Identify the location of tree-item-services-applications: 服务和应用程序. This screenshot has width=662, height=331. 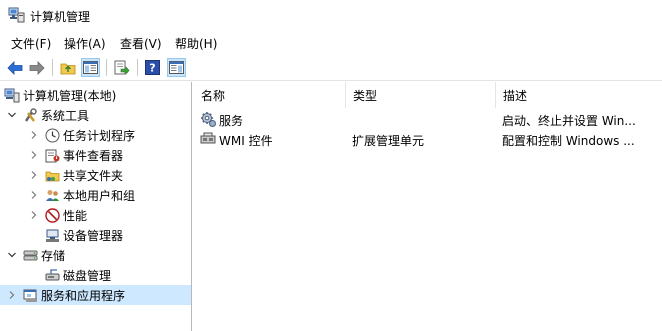
(95, 295).